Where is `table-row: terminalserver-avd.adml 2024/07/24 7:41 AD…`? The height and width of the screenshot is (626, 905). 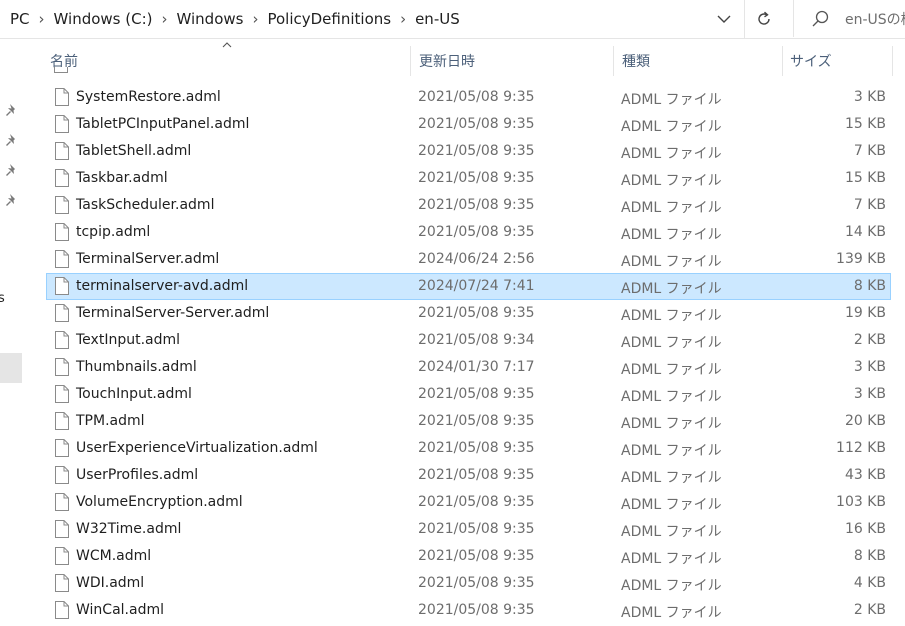
table-row: terminalserver-avd.adml 2024/07/24 7:41 AD… is located at coordinates (468, 286).